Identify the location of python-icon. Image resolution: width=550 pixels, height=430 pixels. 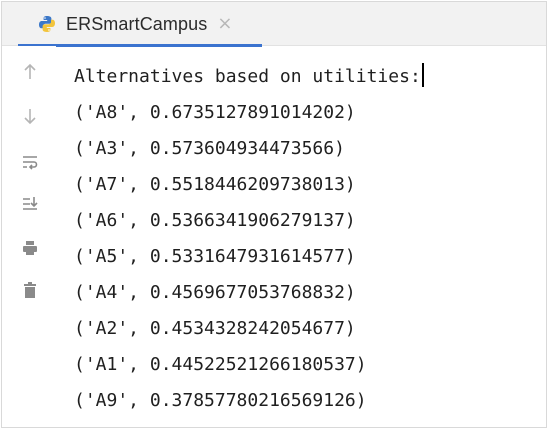
(47, 24).